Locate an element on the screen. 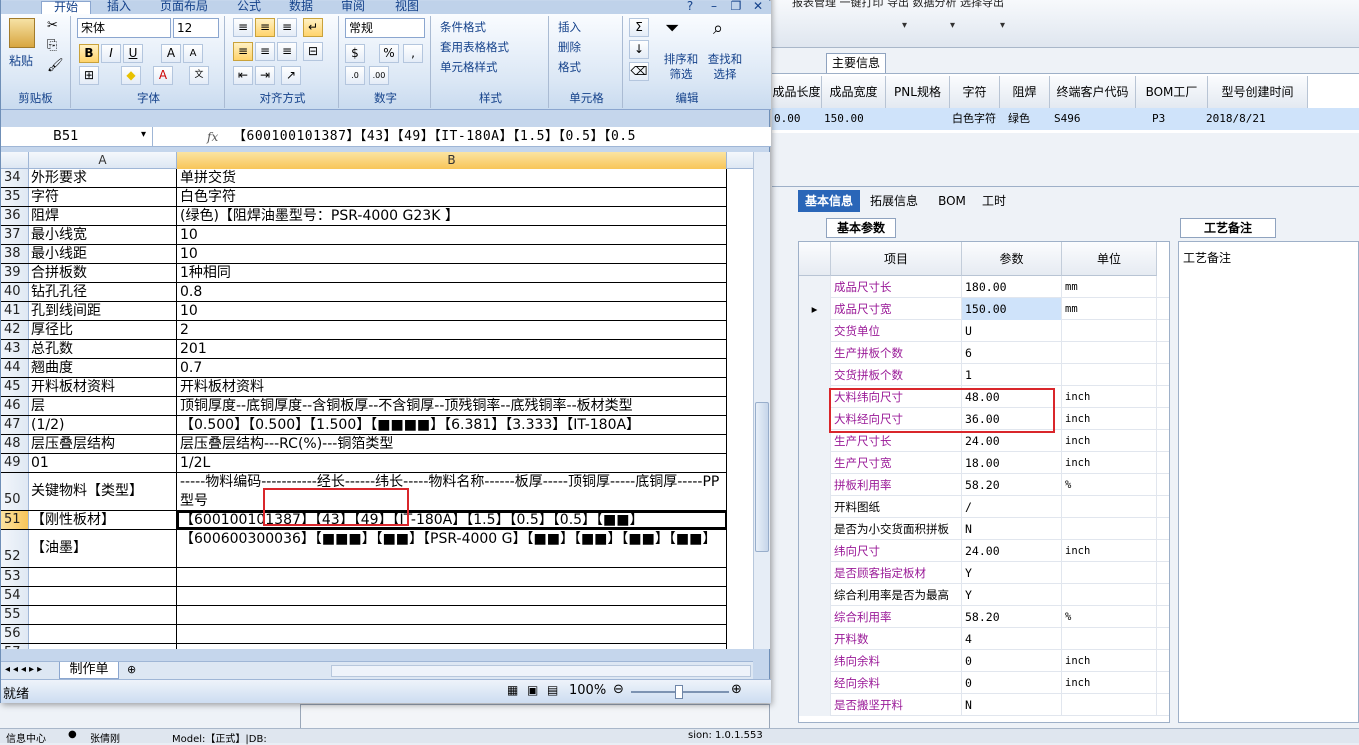 Image resolution: width=1359 pixels, height=745 pixels. tab-extended-info: 拓展信息 is located at coordinates (894, 201).